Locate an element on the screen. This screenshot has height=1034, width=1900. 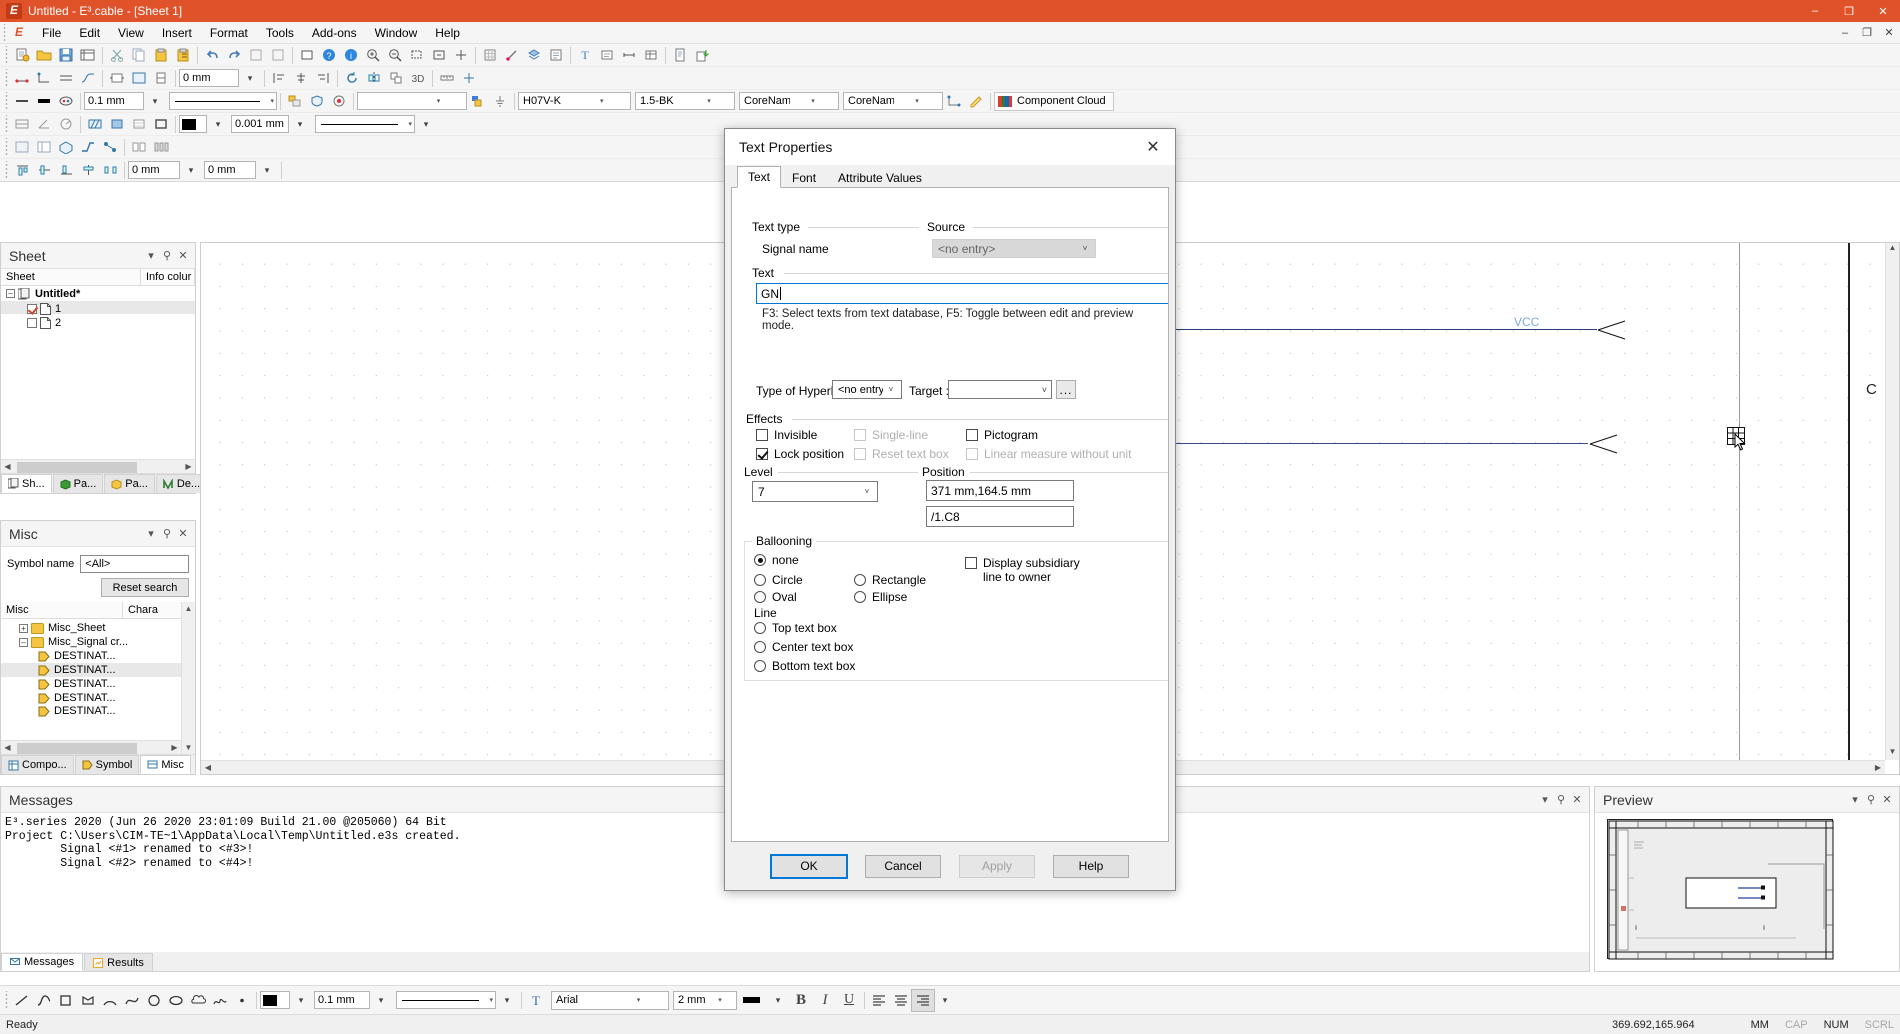
draw-curve-icon is located at coordinates (132, 1000).